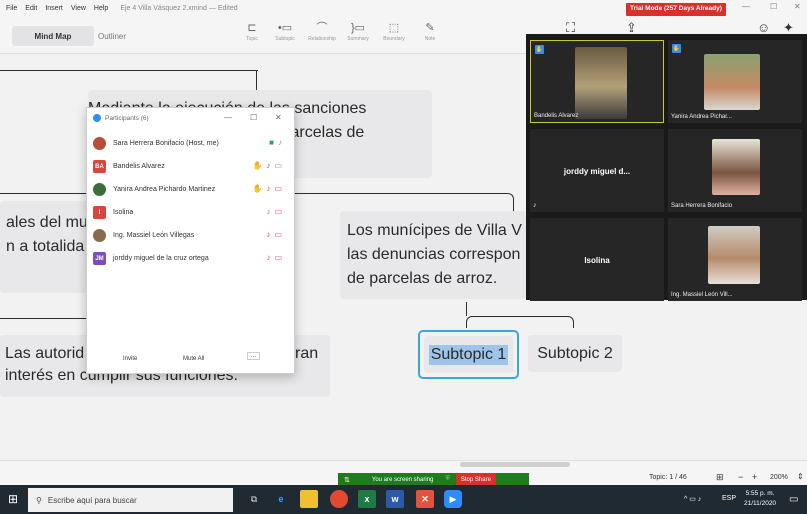 This screenshot has width=807, height=514. Describe the element at coordinates (468, 354) in the screenshot. I see `subtopic-1-selection: Subtopic 1` at that location.